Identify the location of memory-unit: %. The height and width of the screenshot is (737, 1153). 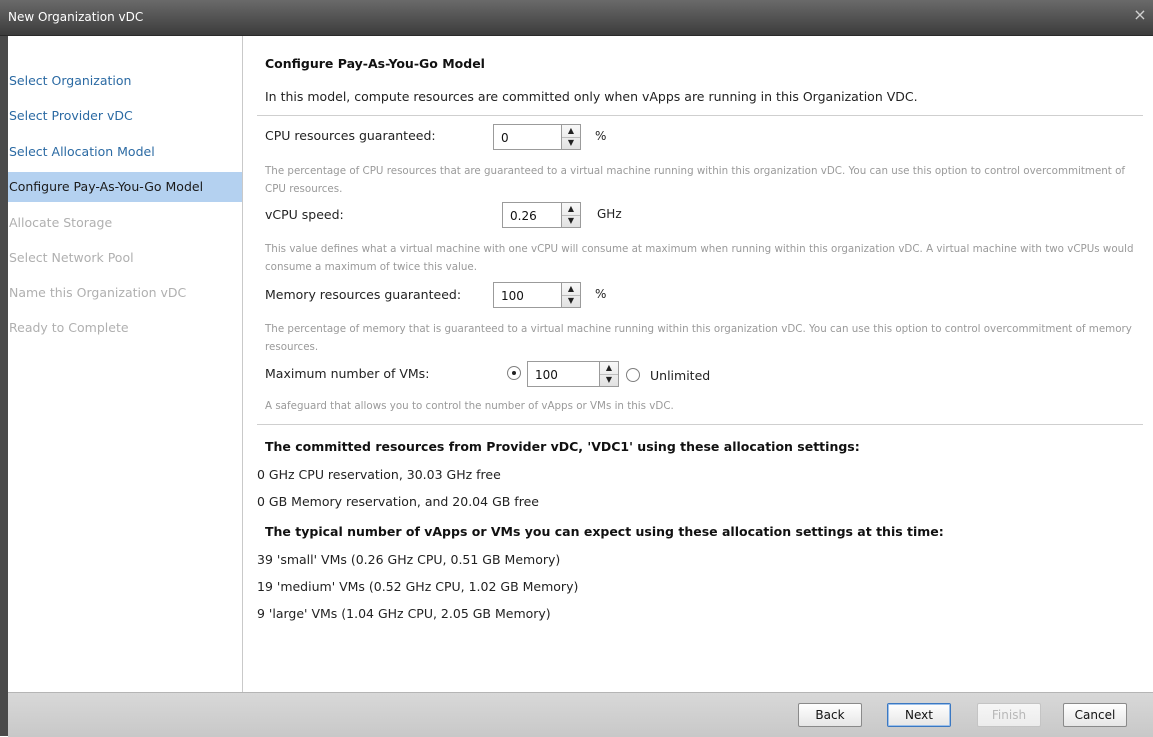
(601, 294).